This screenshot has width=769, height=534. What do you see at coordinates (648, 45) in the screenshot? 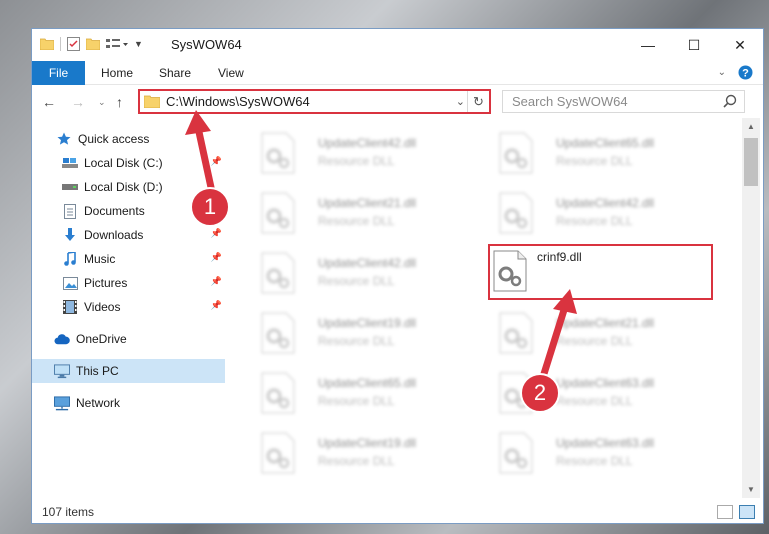
I see `minimize-button: —` at bounding box center [648, 45].